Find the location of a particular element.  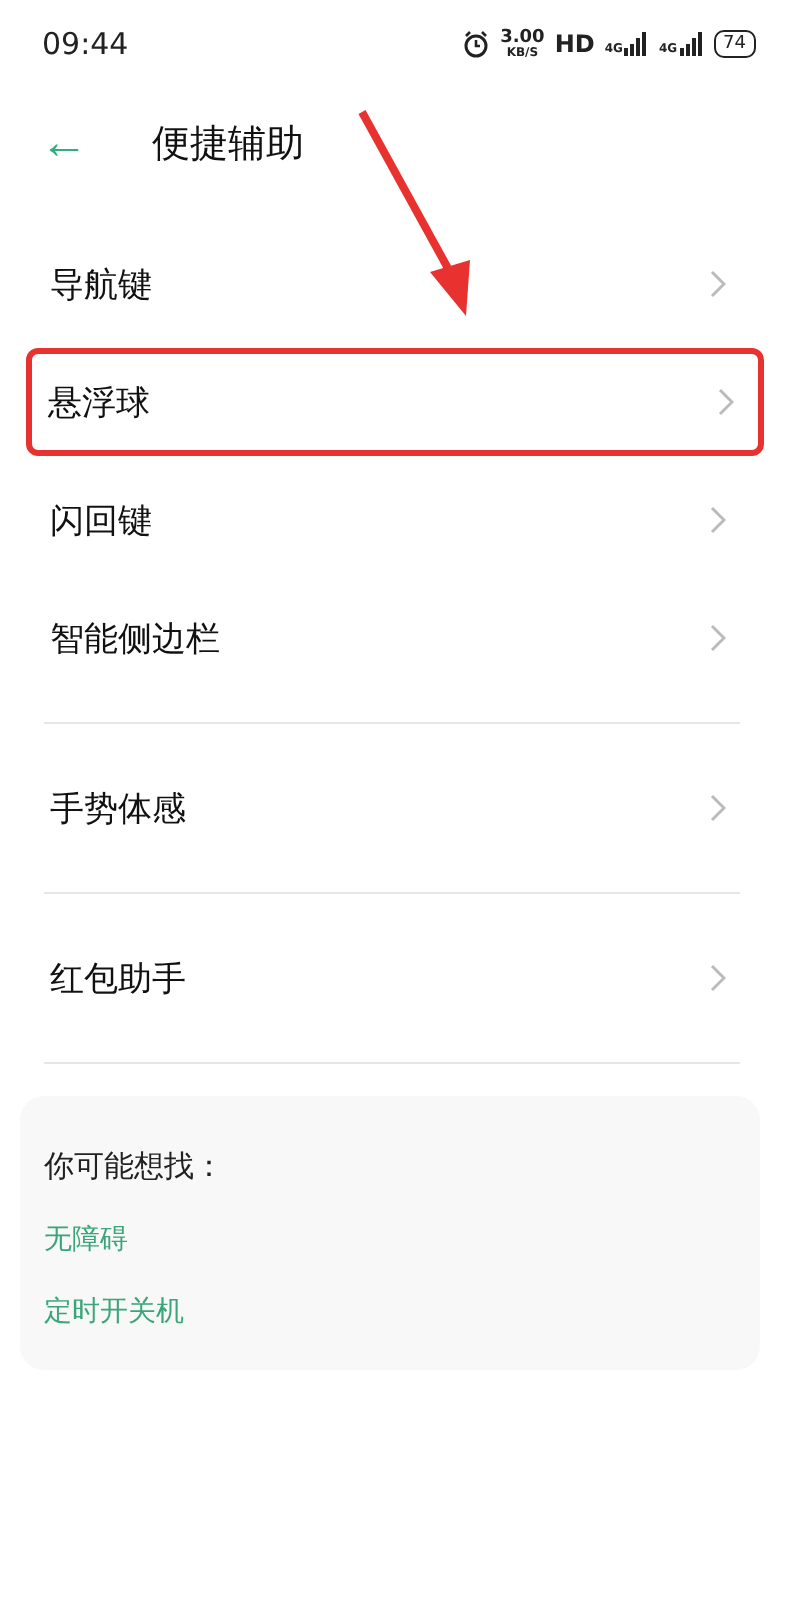

settings-row: 手势体感 is located at coordinates (392, 808).